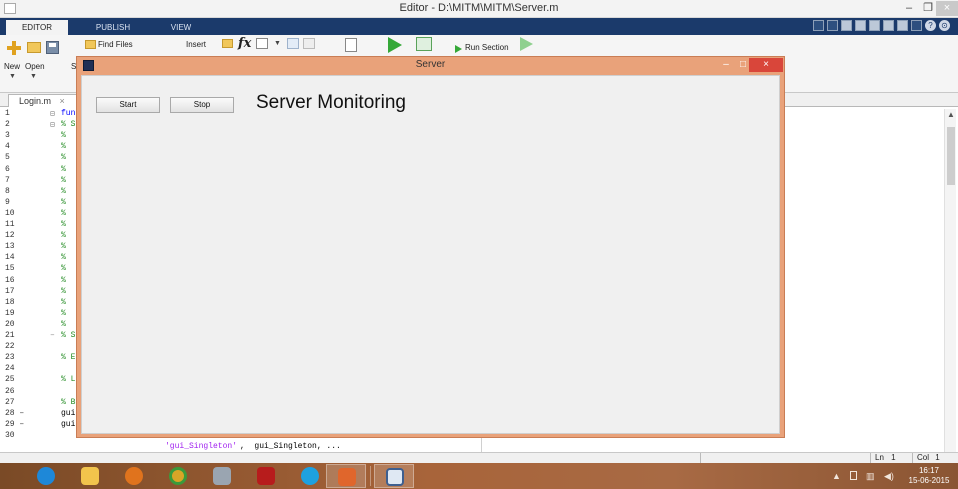 The height and width of the screenshot is (489, 958). What do you see at coordinates (14, 48) in the screenshot?
I see `new-file-icon` at bounding box center [14, 48].